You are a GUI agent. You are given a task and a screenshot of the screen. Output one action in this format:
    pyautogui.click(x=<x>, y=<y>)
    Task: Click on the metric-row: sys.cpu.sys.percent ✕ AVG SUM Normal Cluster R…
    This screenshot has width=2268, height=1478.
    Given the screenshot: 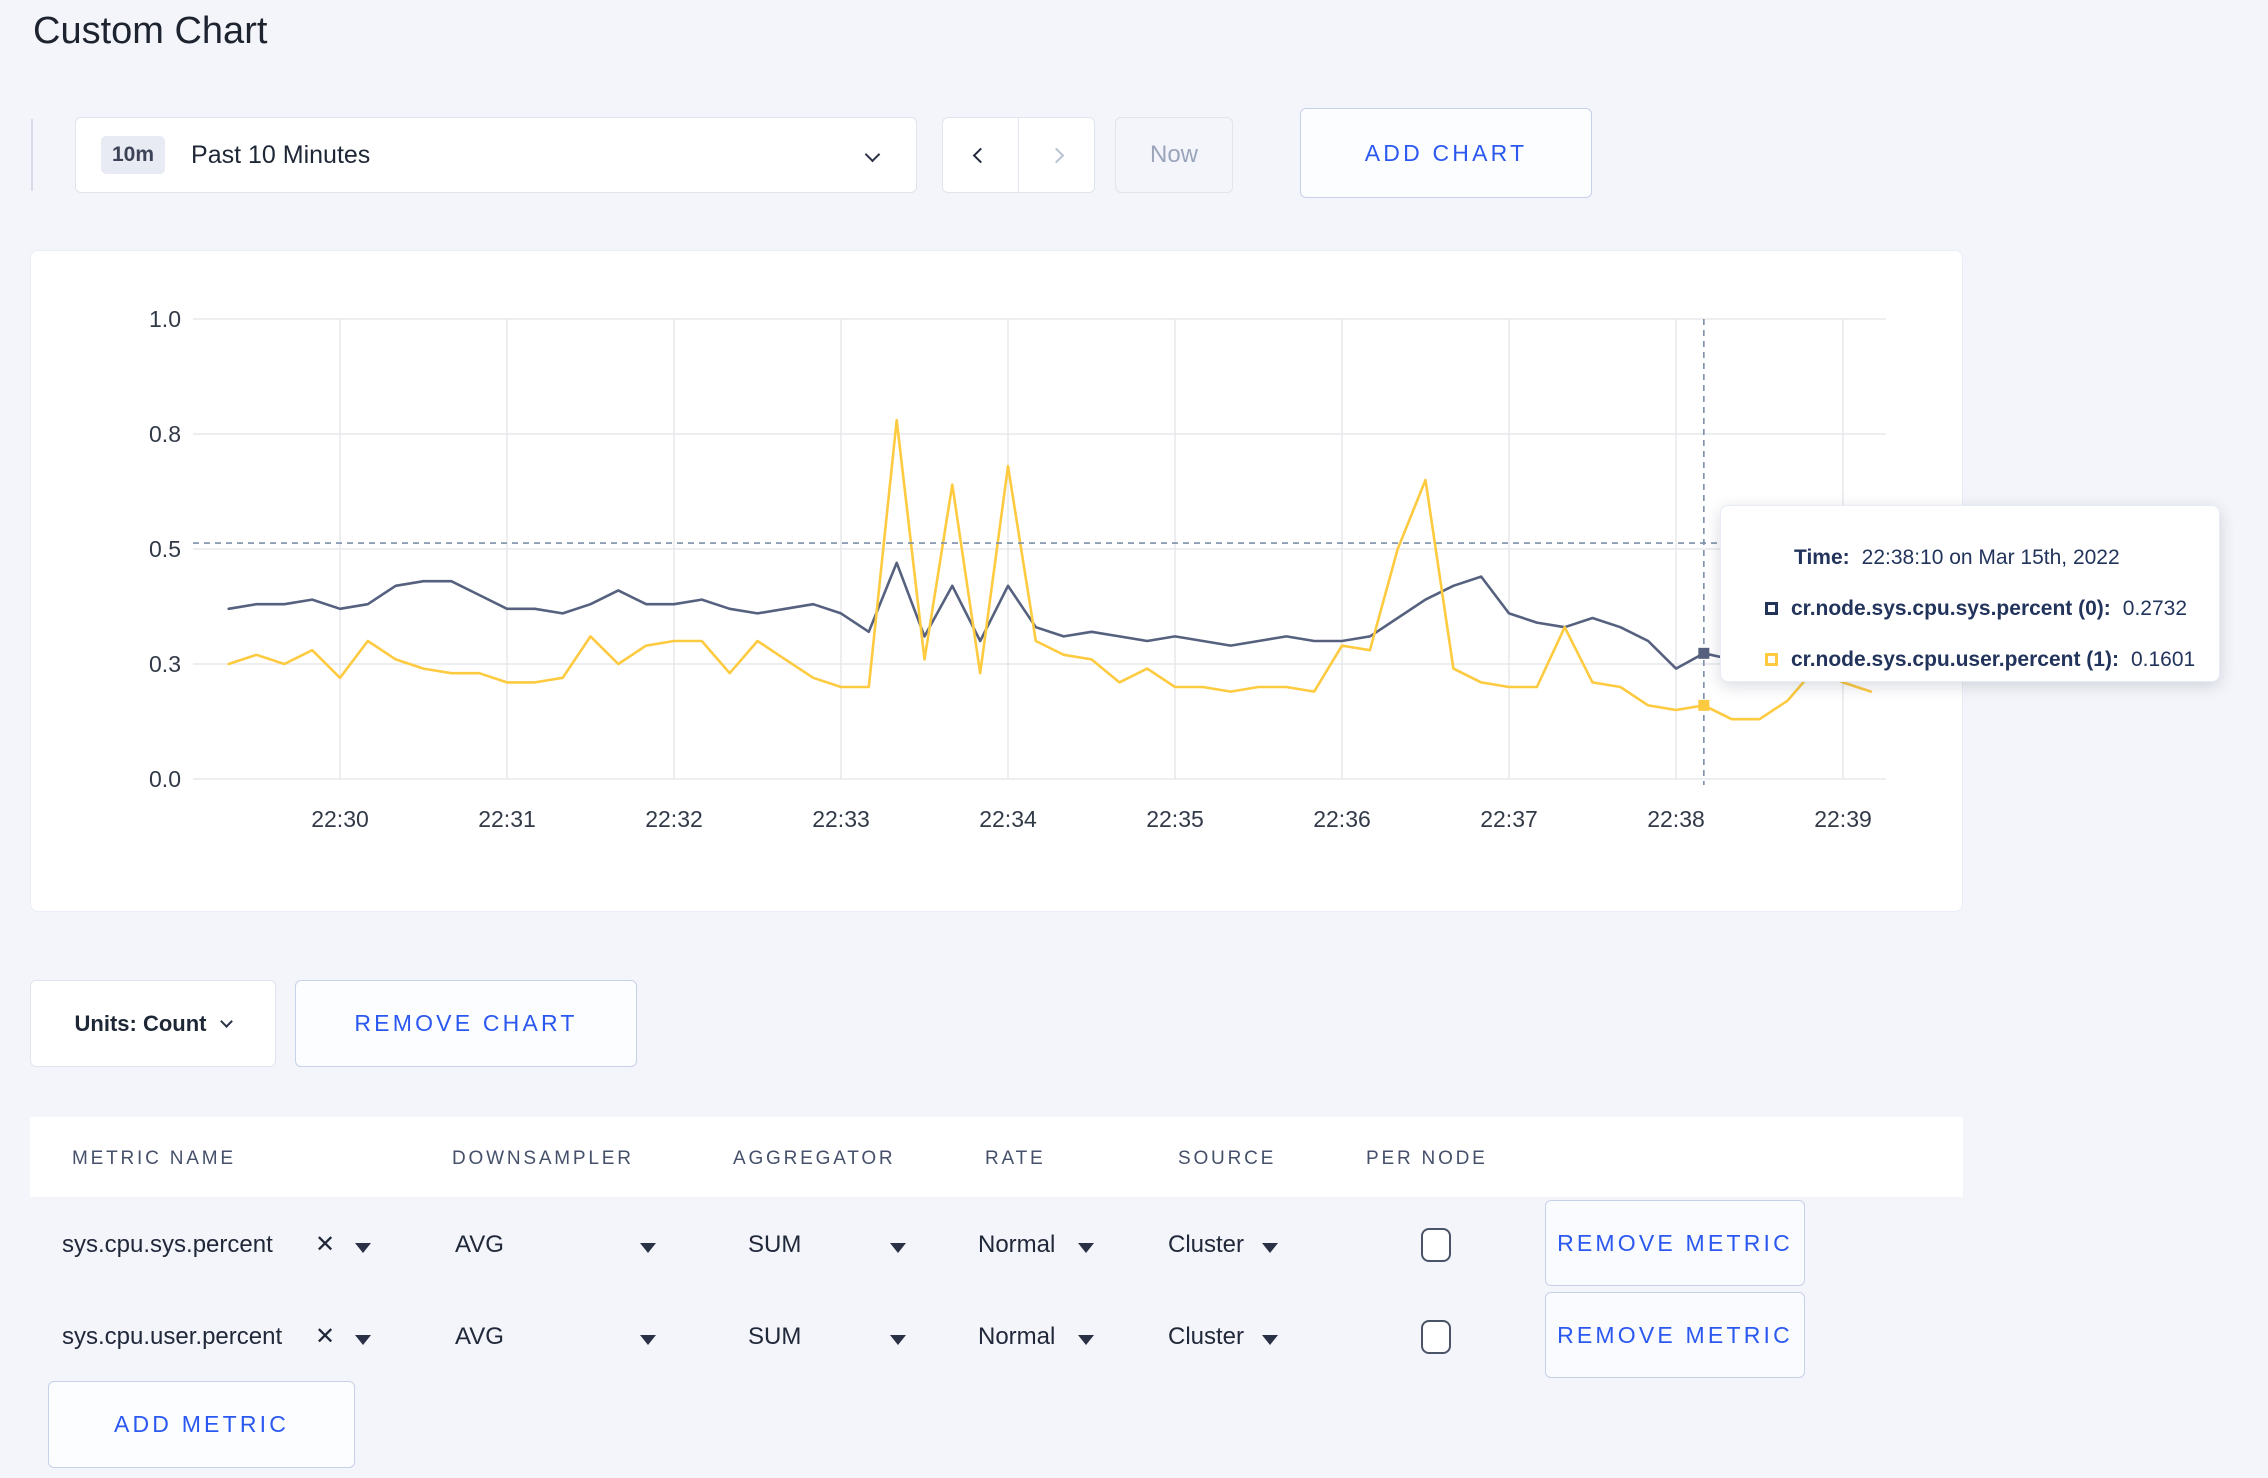 What is the action you would take?
    pyautogui.click(x=996, y=1245)
    